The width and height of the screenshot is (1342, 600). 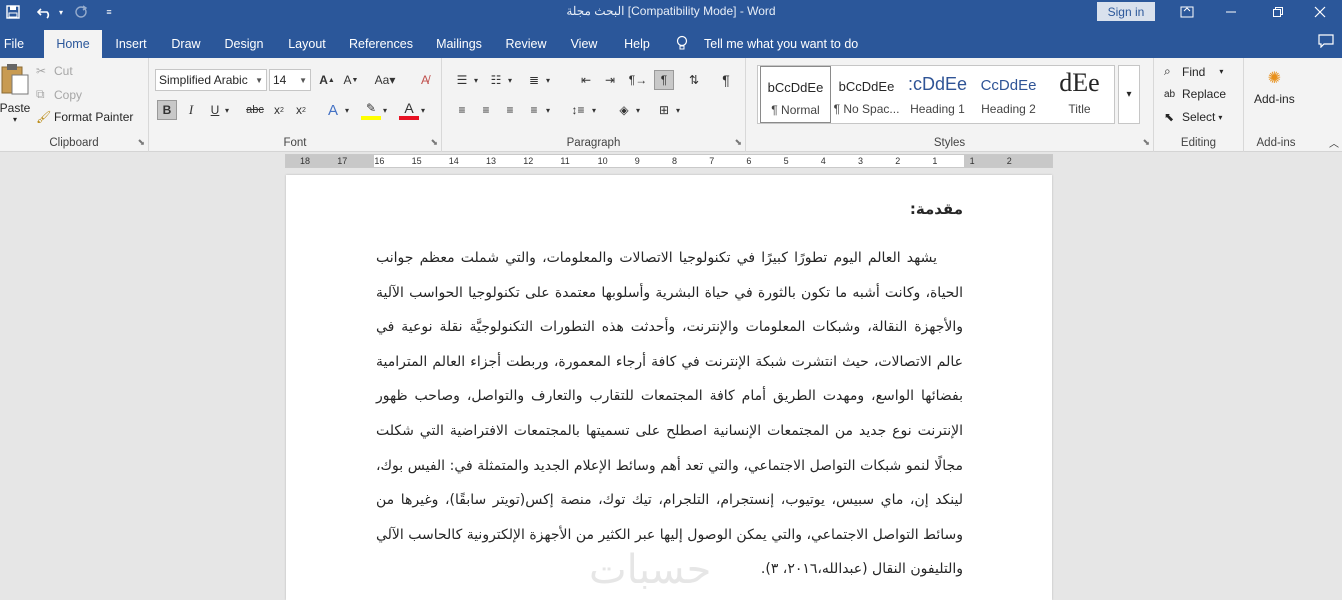 I want to click on borders-icon: ⊞, so click(x=664, y=110).